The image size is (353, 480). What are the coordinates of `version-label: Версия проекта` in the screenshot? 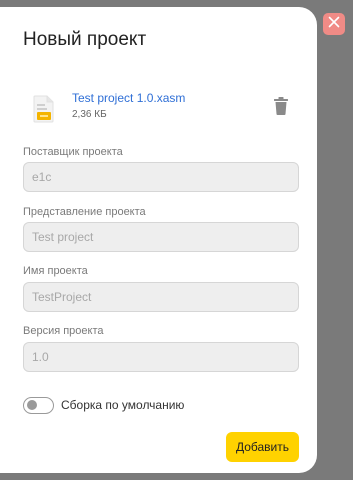 It's located at (63, 331).